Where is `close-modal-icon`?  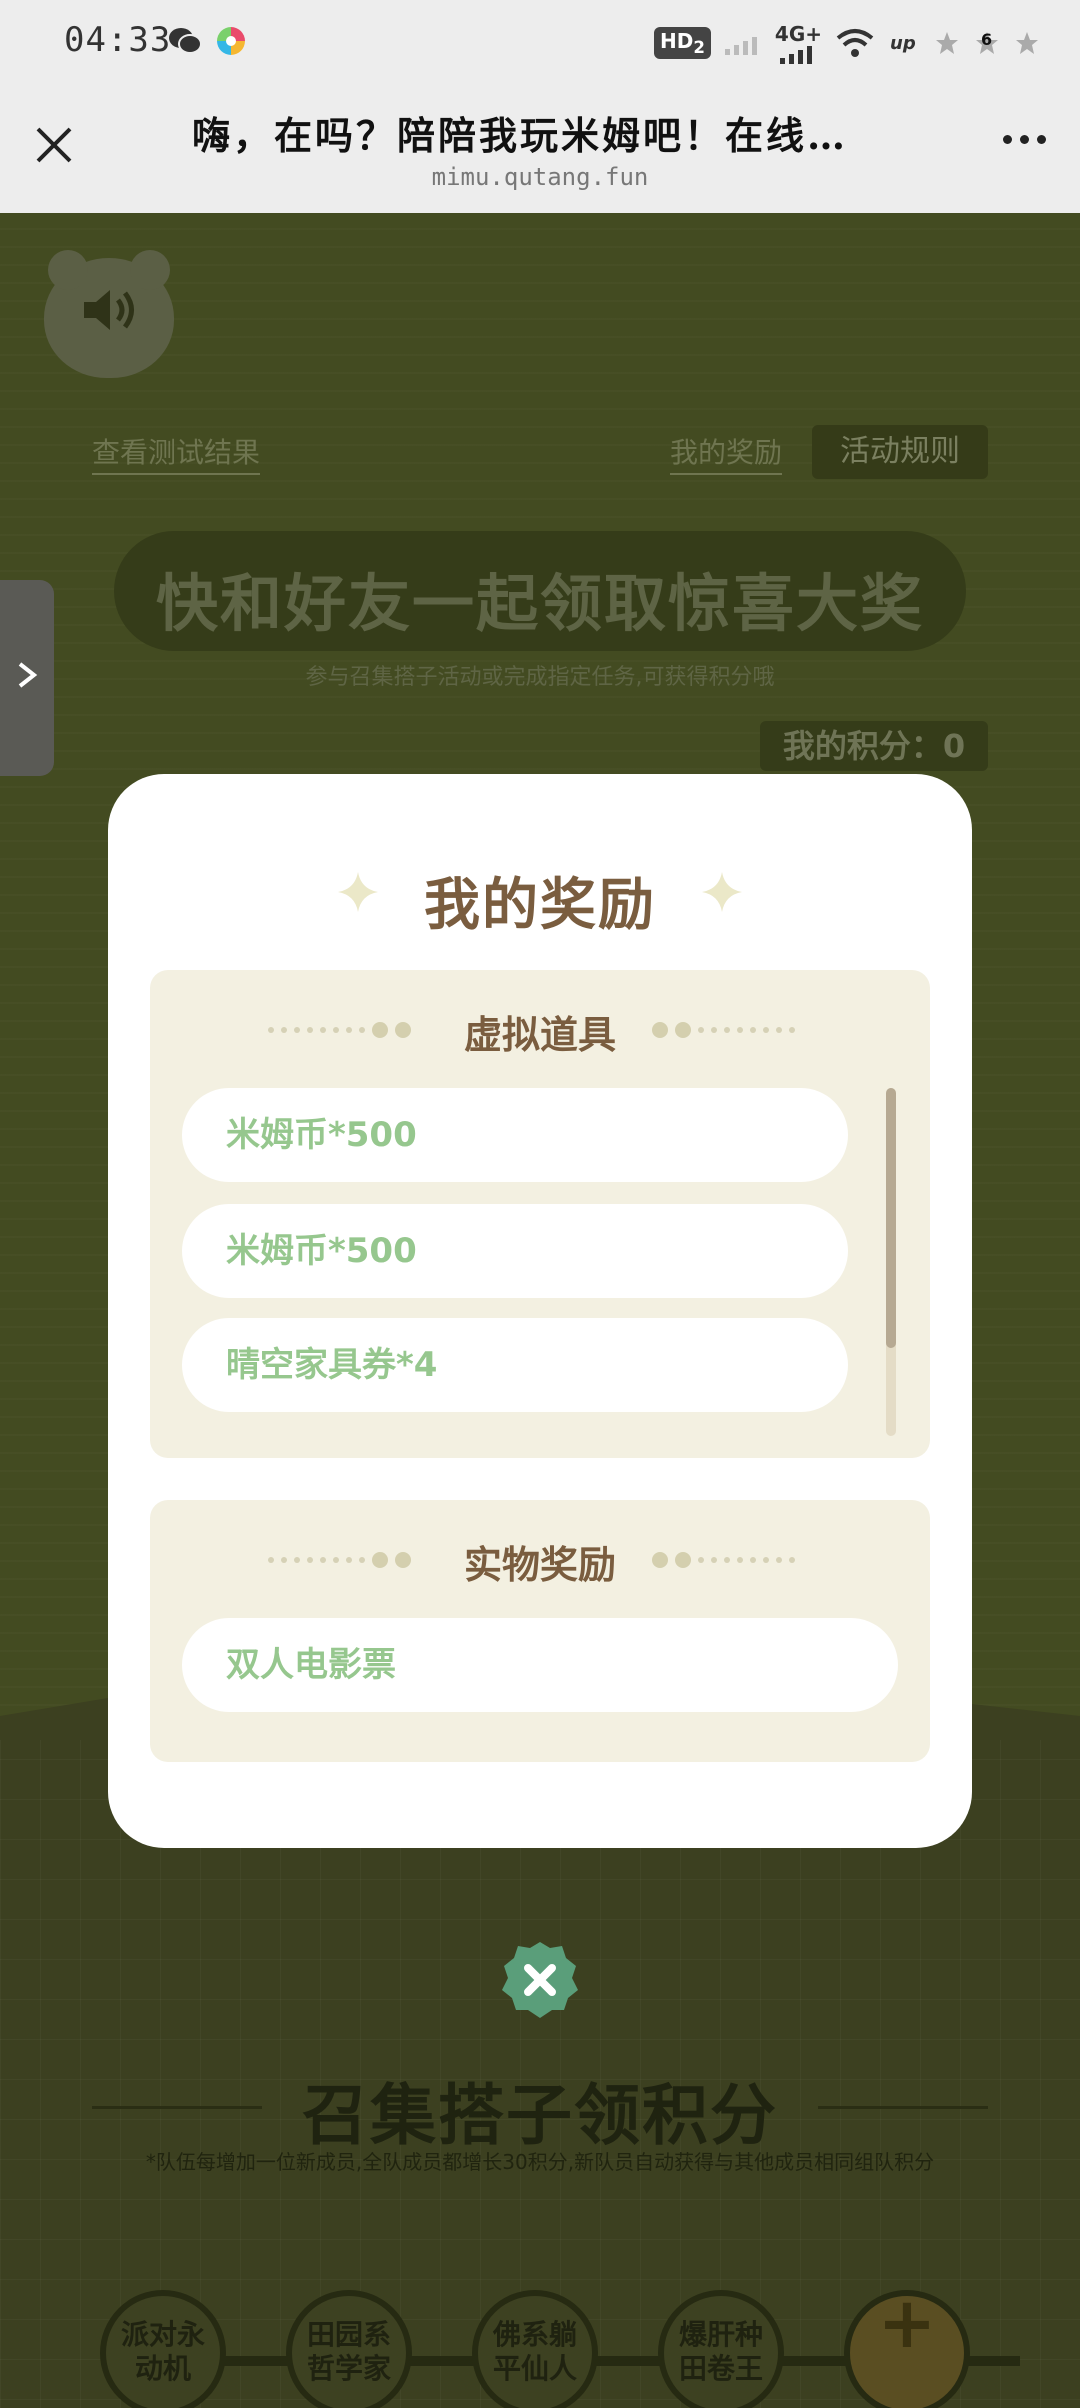
close-modal-icon is located at coordinates (540, 1980).